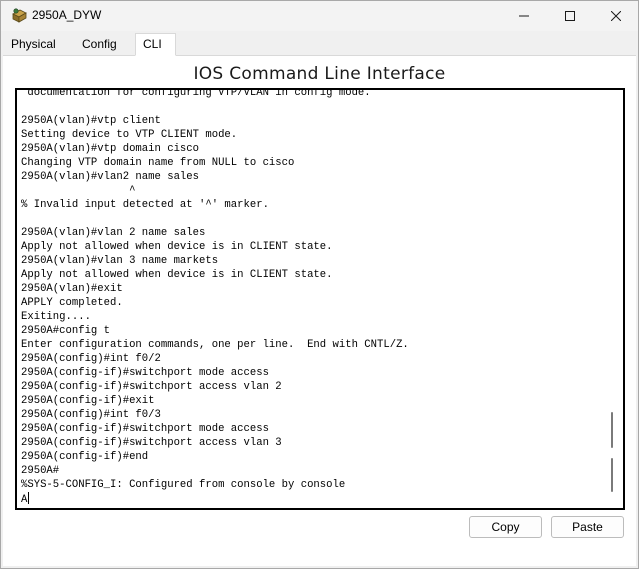 The image size is (639, 569). Describe the element at coordinates (110, 177) in the screenshot. I see `terminal-line: 2950A(vlan)#vlan2 name sales` at that location.